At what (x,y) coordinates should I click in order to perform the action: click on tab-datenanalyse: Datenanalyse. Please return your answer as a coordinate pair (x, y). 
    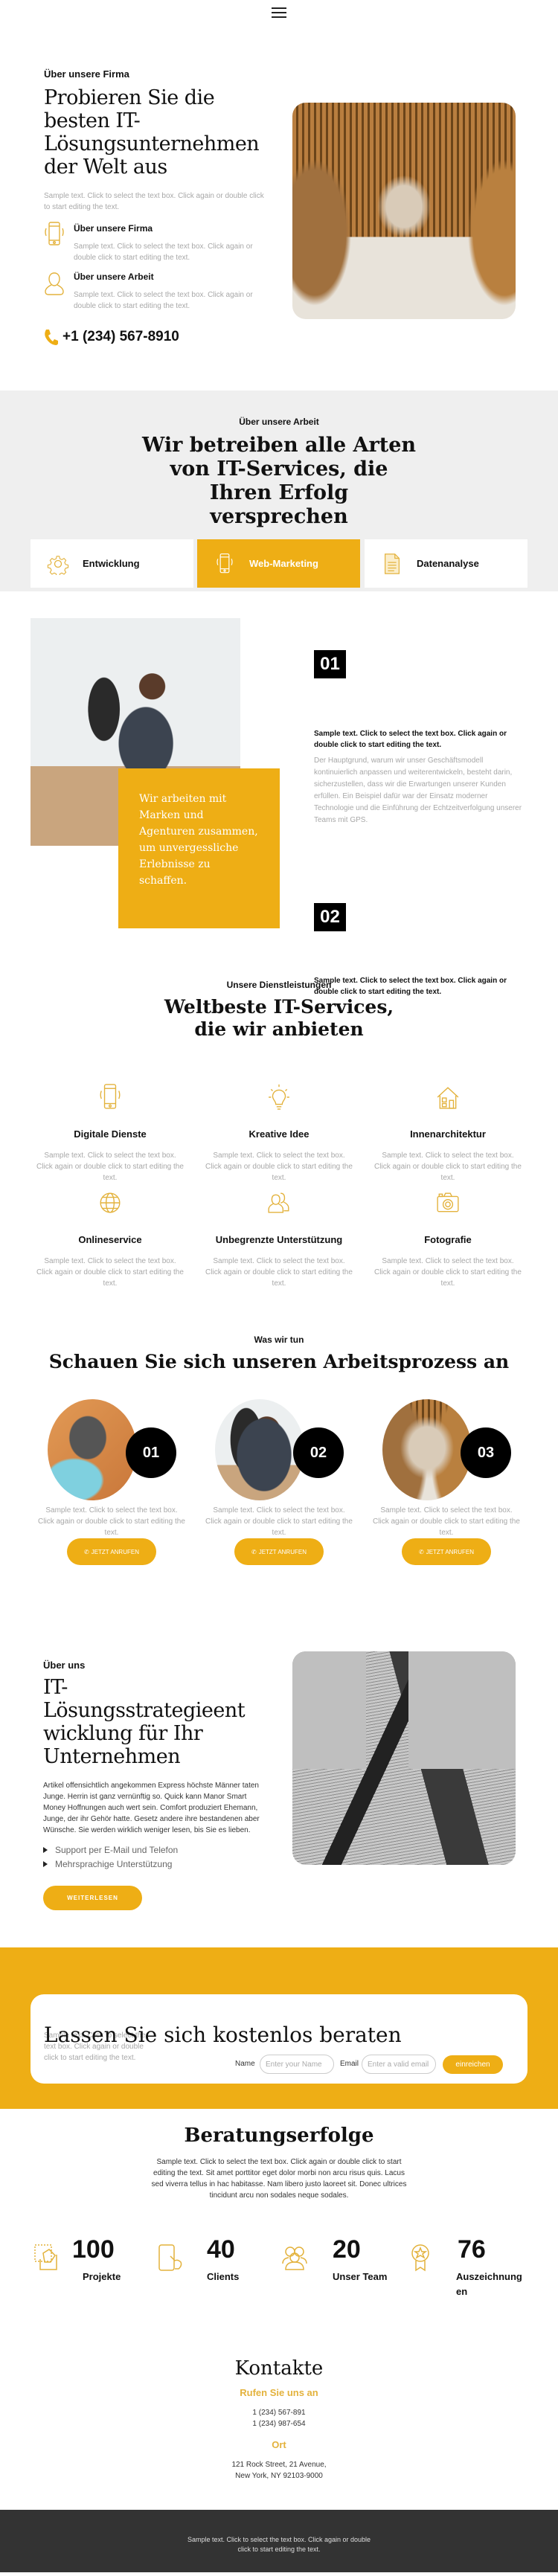
    Looking at the image, I should click on (446, 563).